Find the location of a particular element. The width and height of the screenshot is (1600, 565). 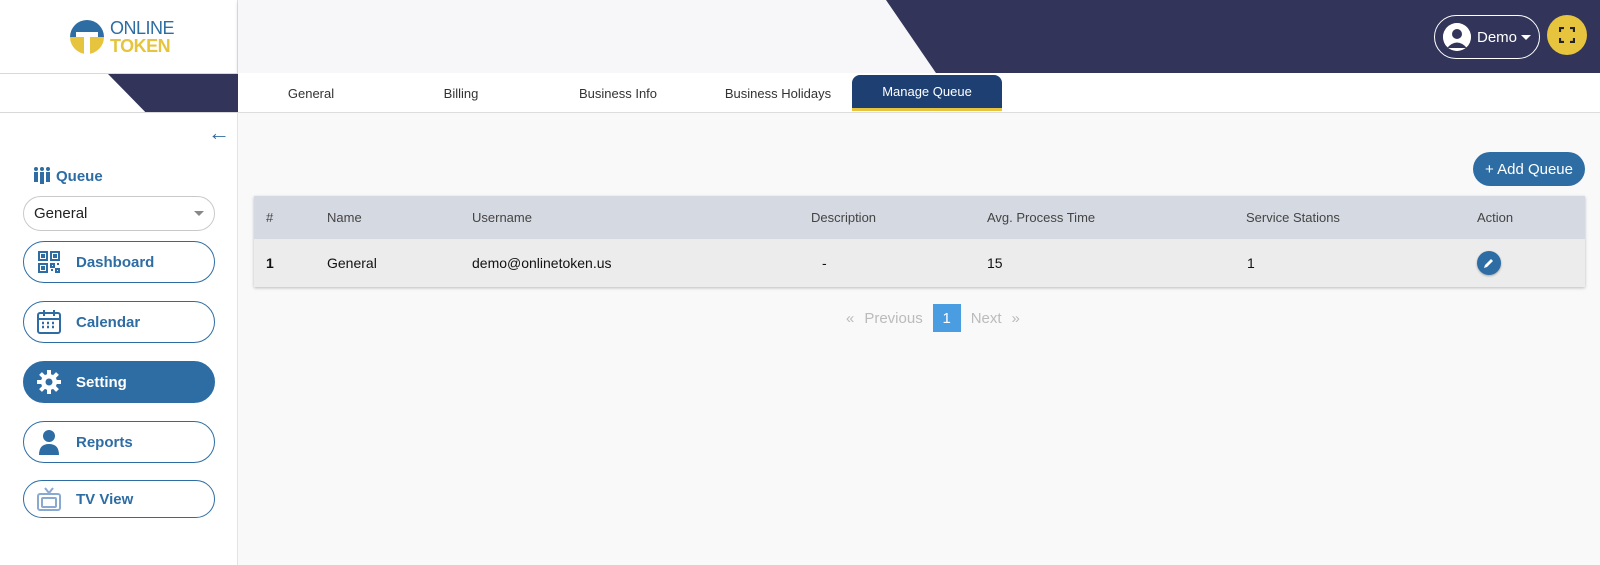

setting-label: Setting is located at coordinates (101, 382).